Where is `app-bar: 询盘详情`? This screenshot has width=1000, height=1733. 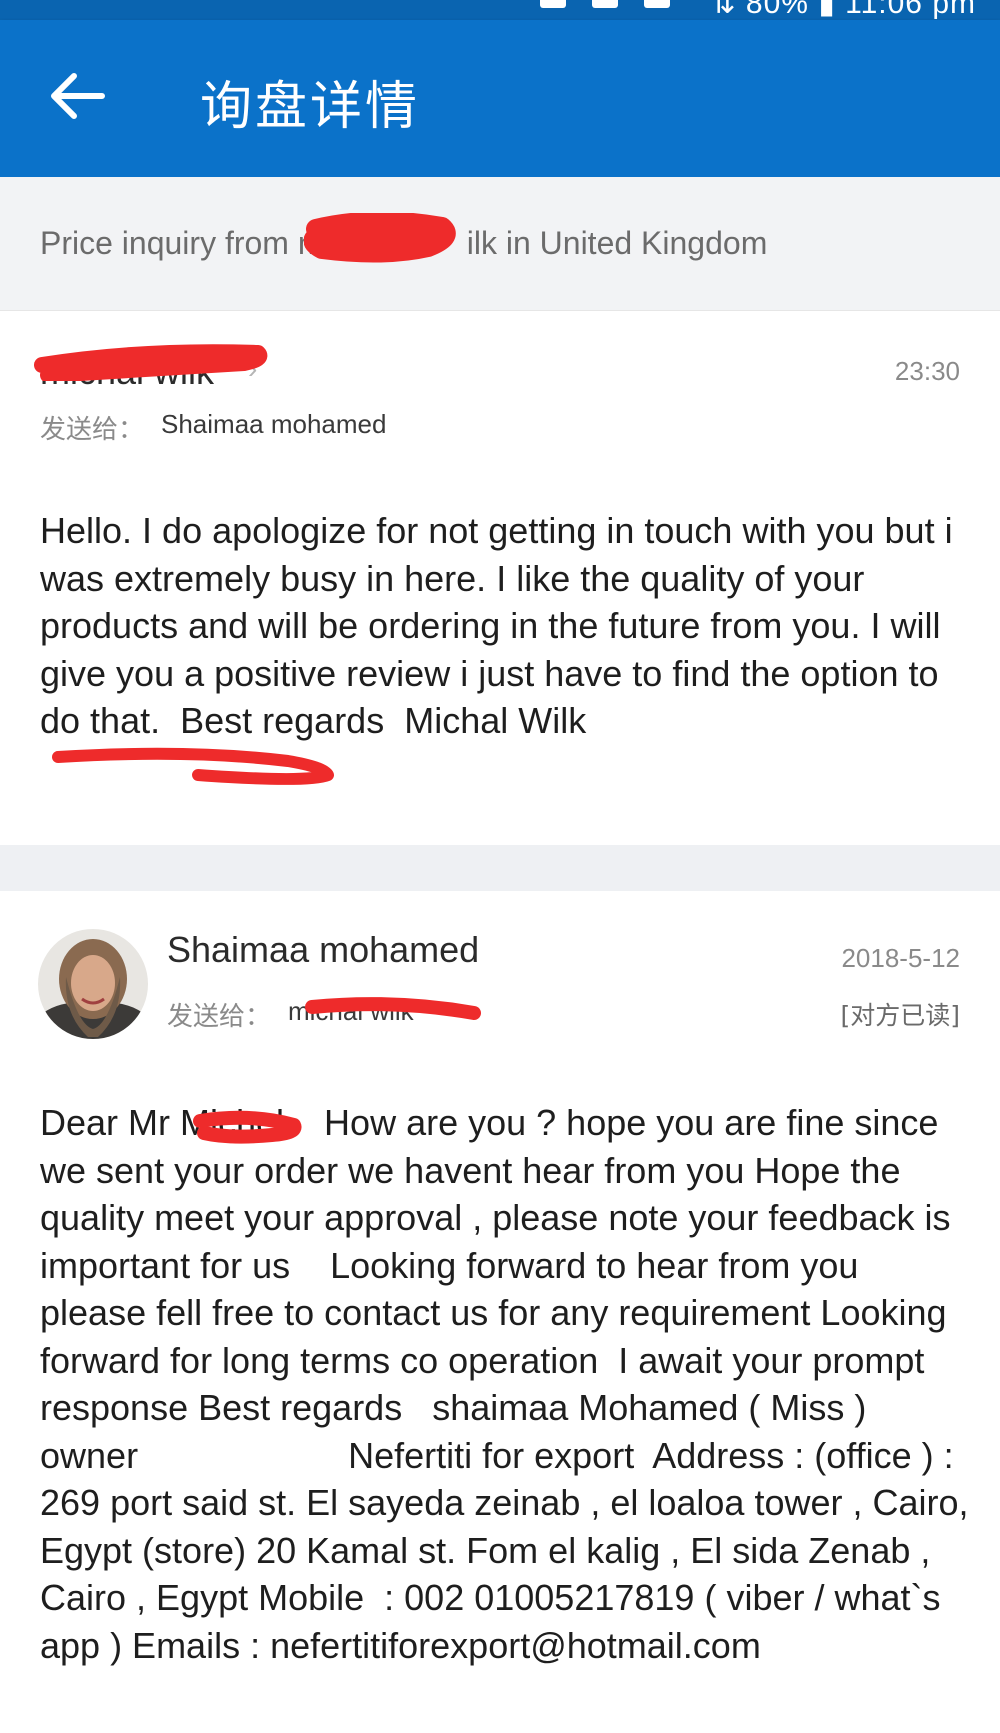 app-bar: 询盘详情 is located at coordinates (500, 98).